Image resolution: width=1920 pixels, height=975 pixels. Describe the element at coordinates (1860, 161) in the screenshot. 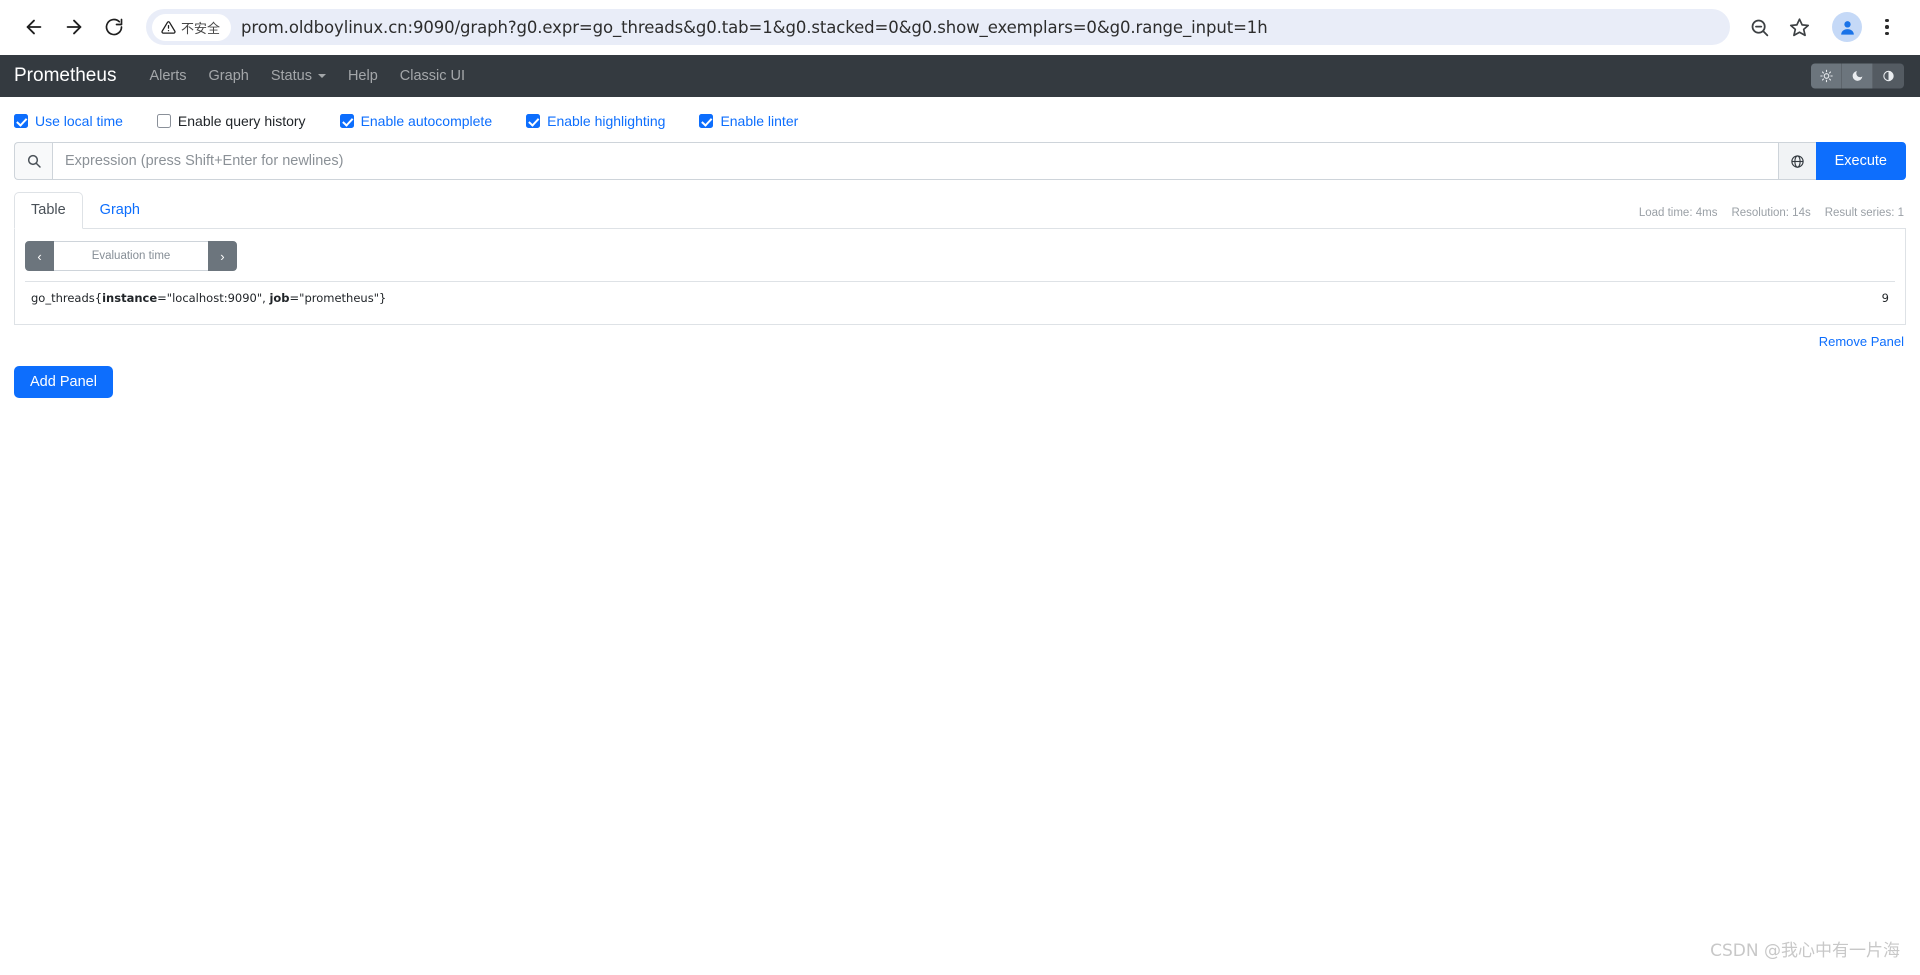

I see `execute-button: Execute` at that location.